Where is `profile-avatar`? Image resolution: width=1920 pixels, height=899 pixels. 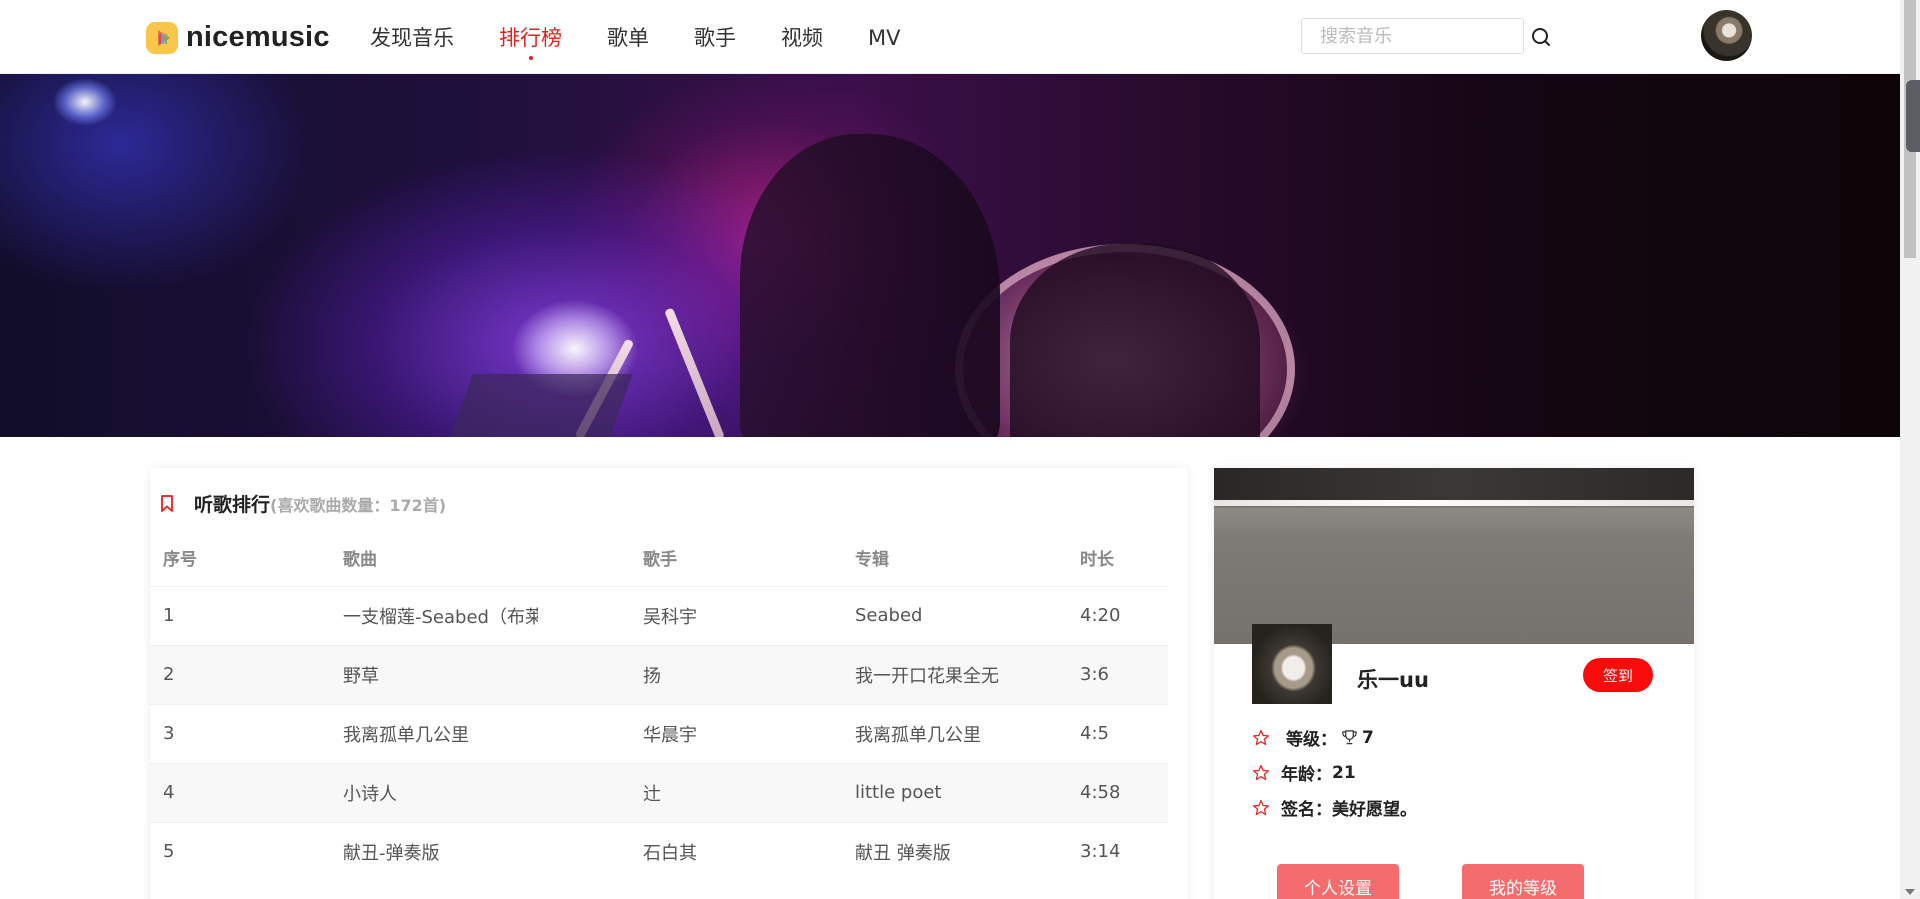
profile-avatar is located at coordinates (1292, 664).